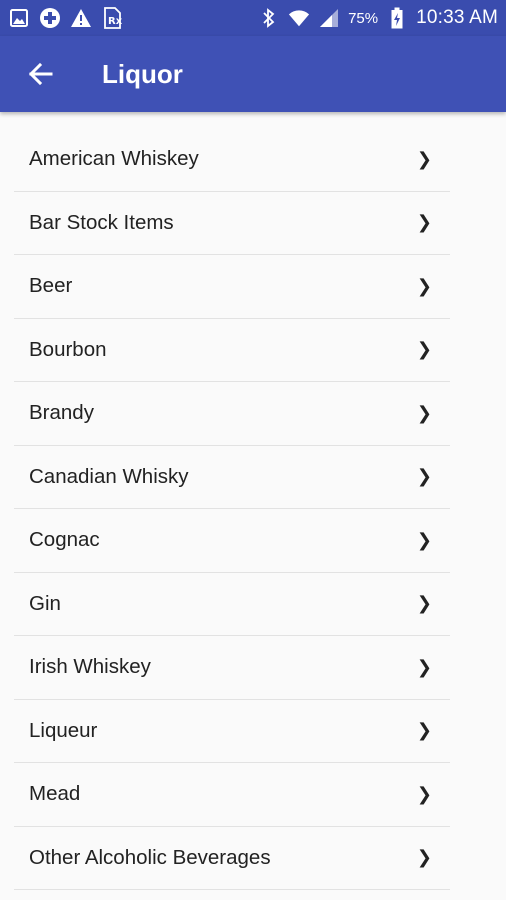 This screenshot has height=900, width=506. I want to click on list-item-beer: Beer ❯, so click(232, 287).